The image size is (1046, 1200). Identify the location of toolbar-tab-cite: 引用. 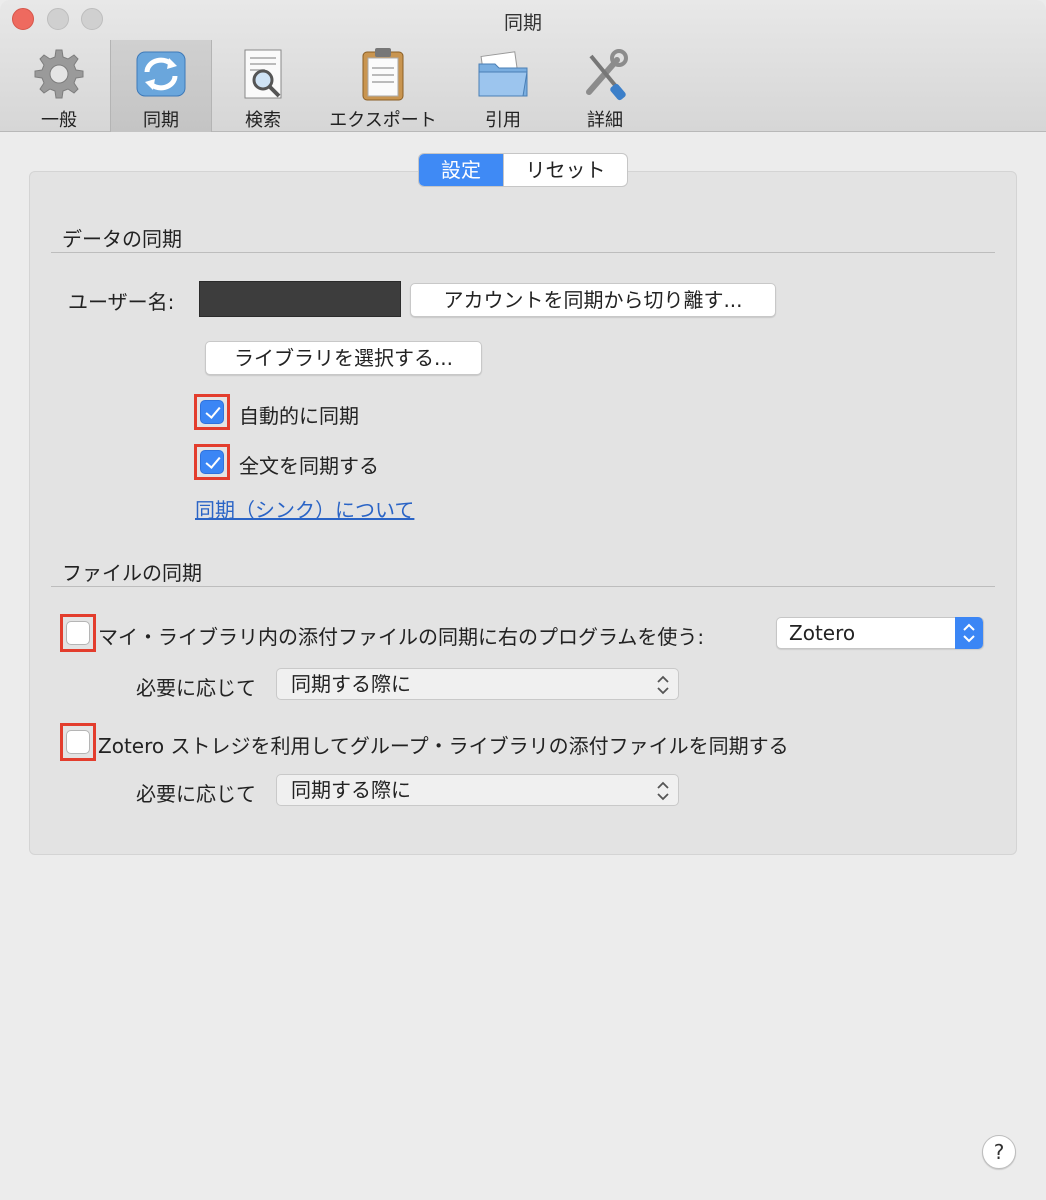
(503, 86).